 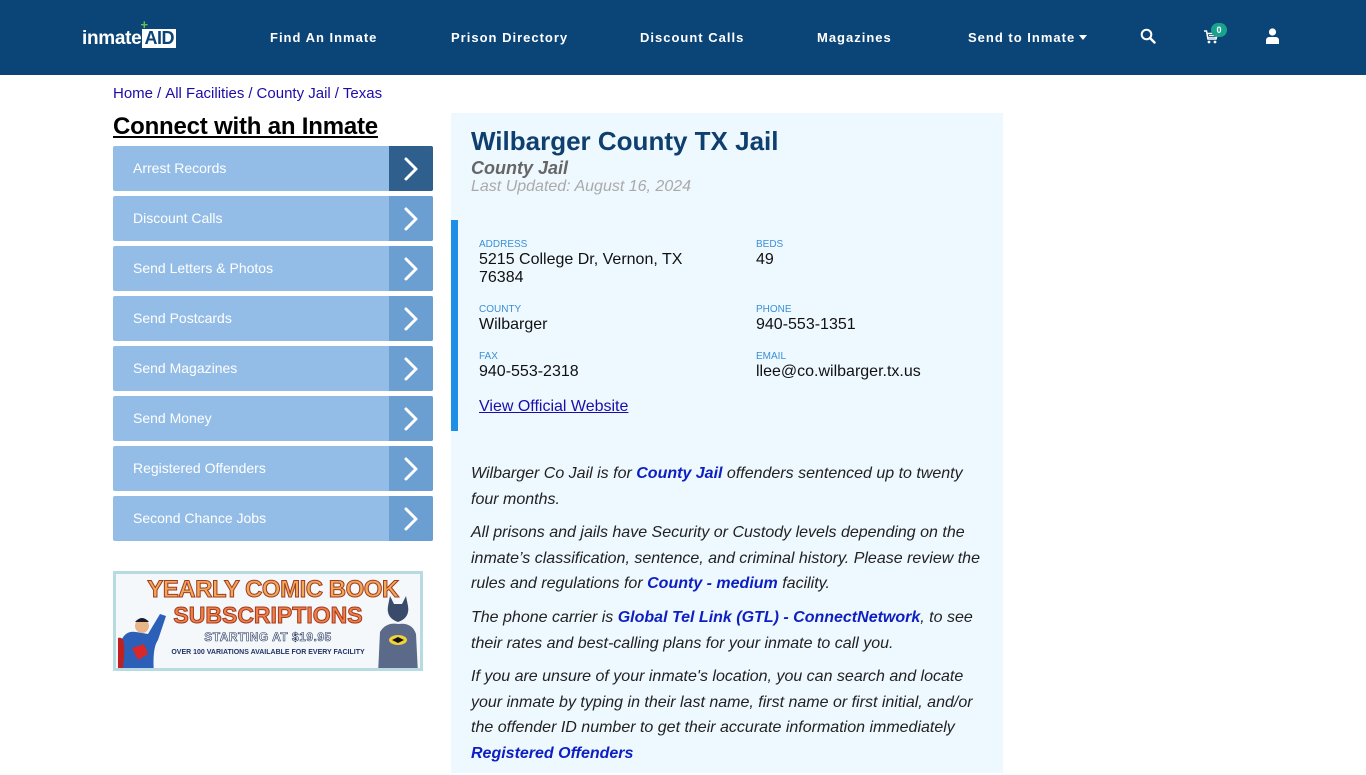 I want to click on batman-illustration-icon, so click(x=398, y=630).